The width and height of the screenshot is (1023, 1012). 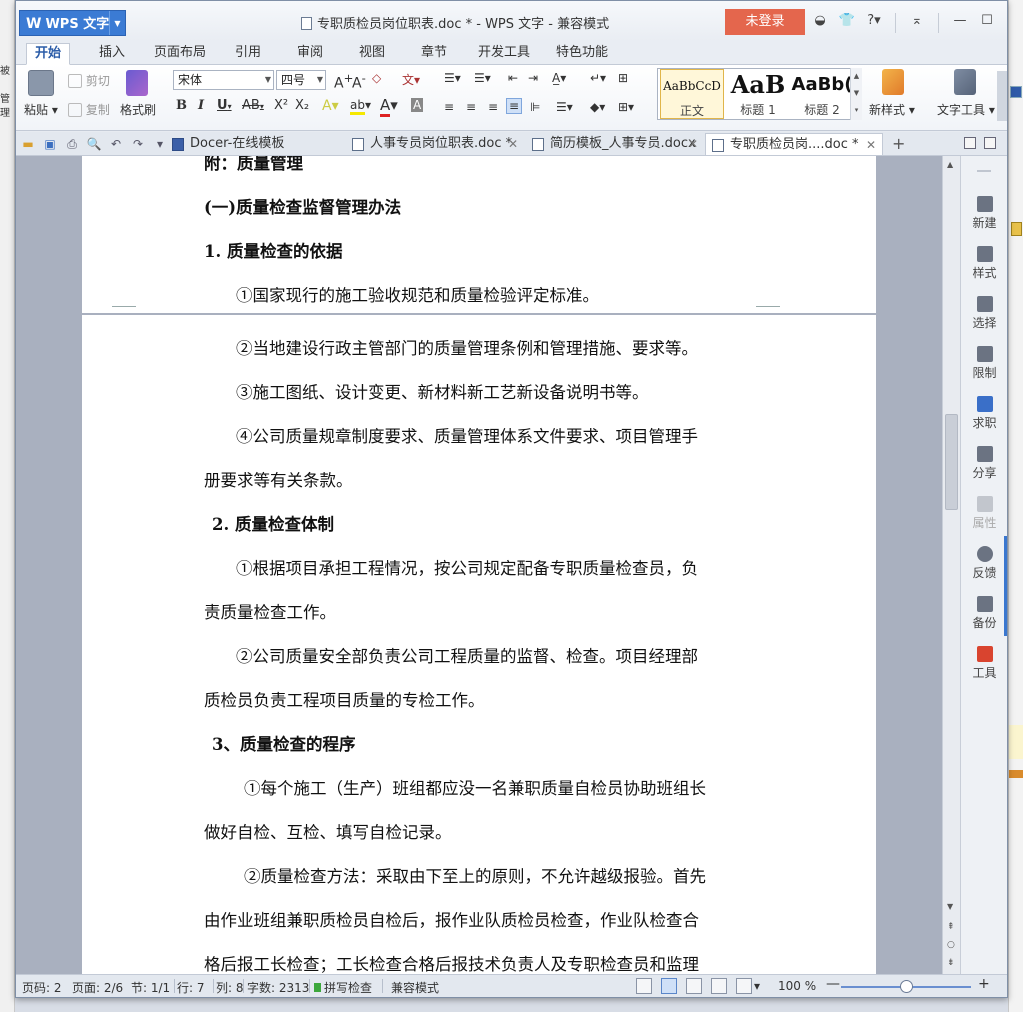 I want to click on paste-icon, so click(x=41, y=83).